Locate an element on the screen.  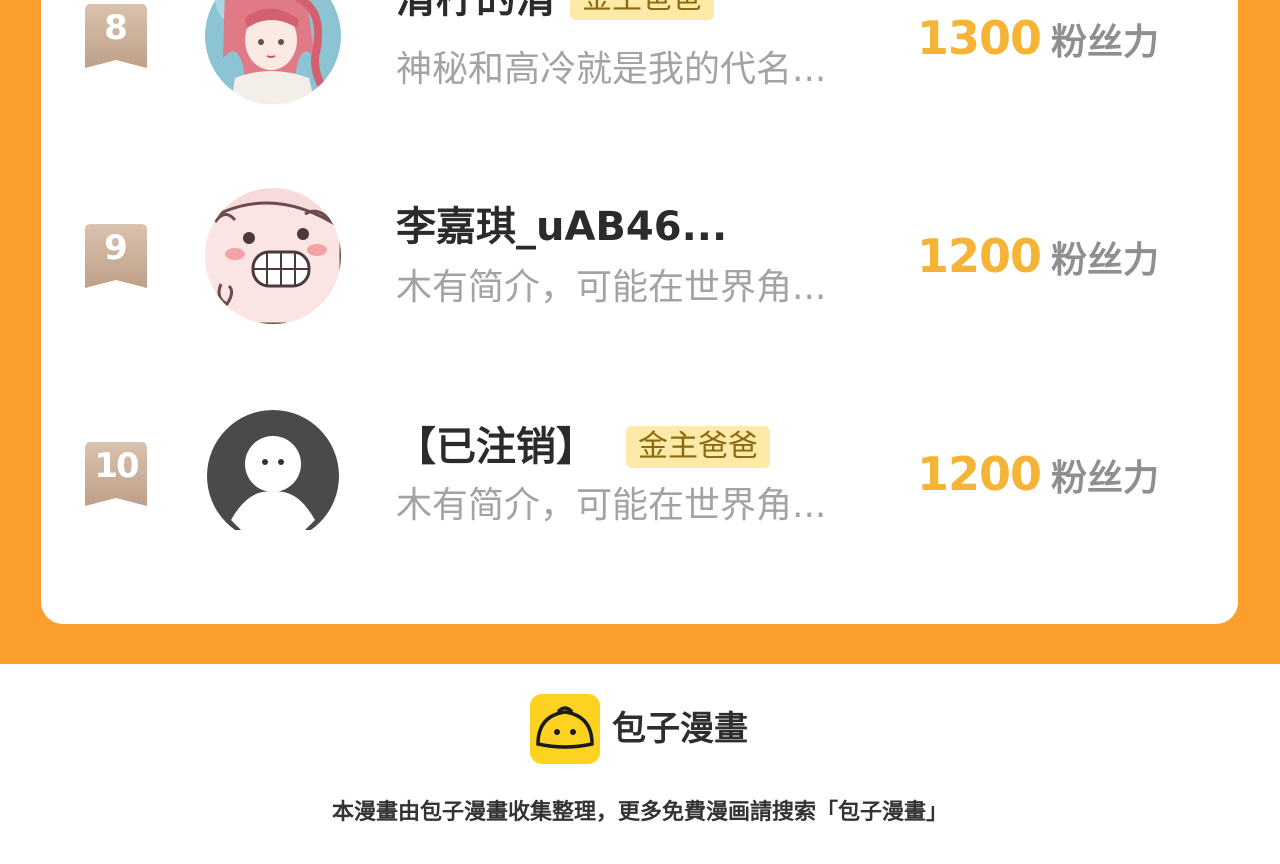
default-person-avatar-icon is located at coordinates (273, 477).